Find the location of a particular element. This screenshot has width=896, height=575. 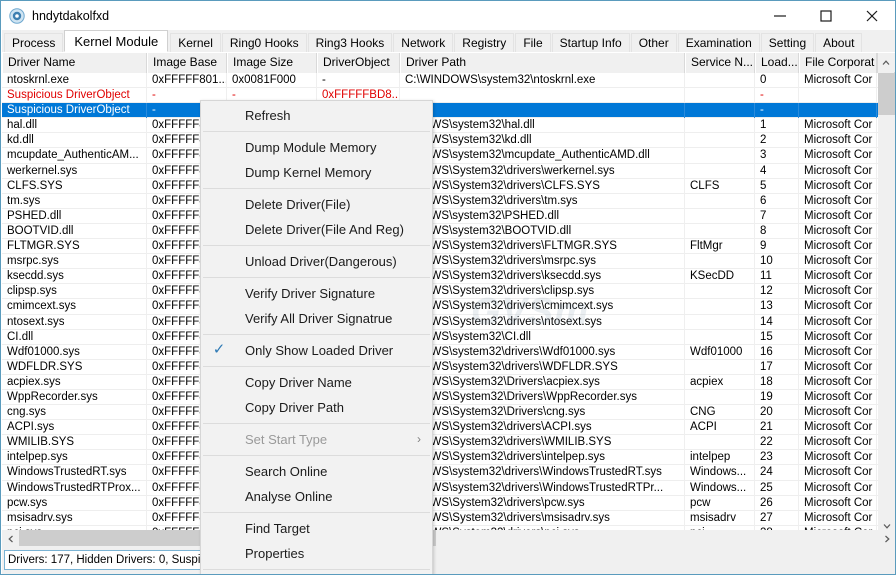

menu-item-verify-driver-signature: Verify Driver Signature is located at coordinates (316, 293).